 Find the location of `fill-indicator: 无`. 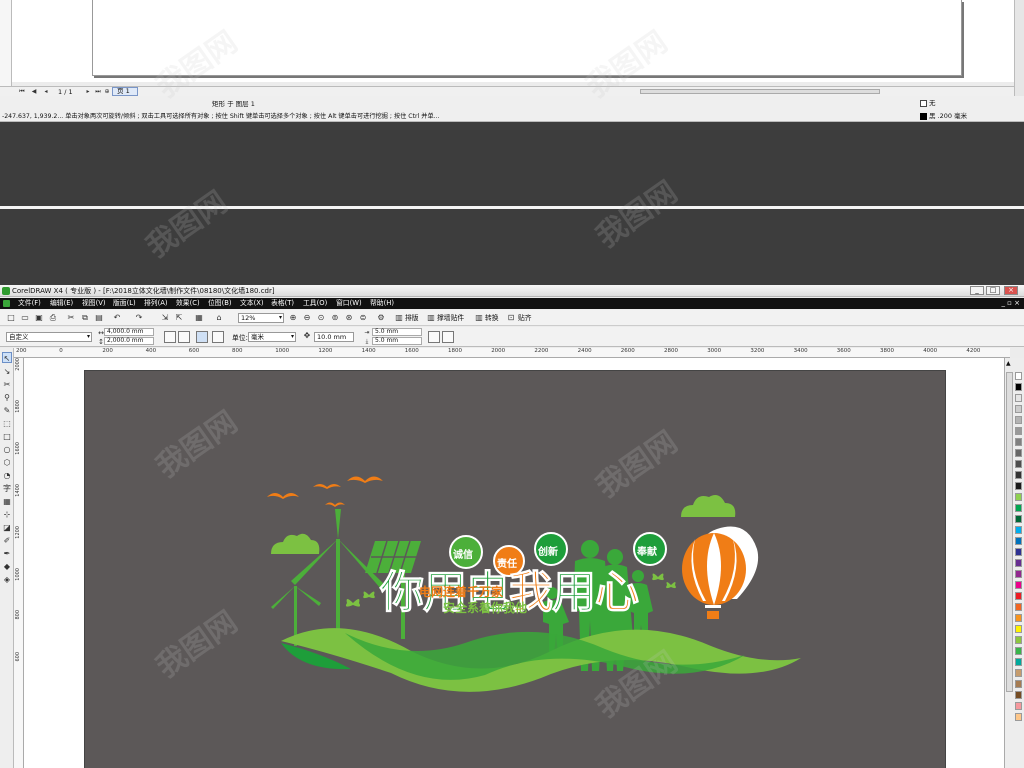

fill-indicator: 无 is located at coordinates (928, 102).